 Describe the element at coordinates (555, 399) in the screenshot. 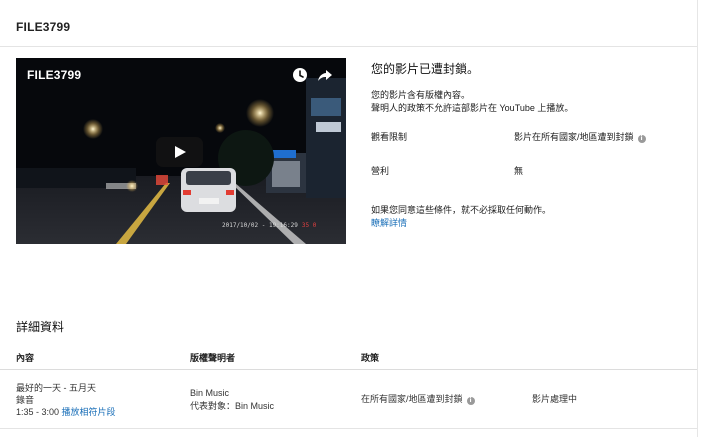

I see `claim-status: 影片處理中` at that location.